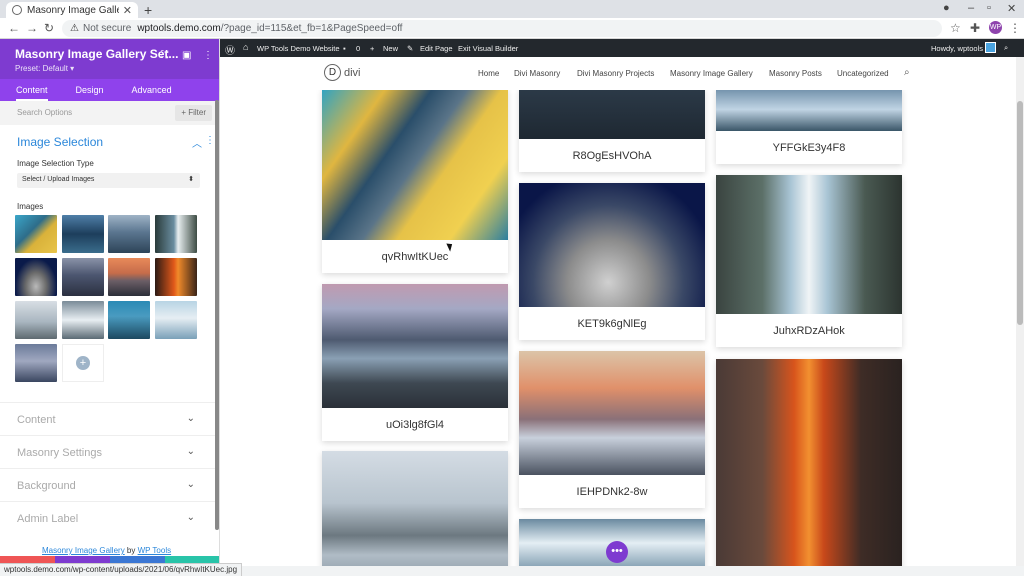  I want to click on search-options-row: Search Options + Filter, so click(109, 113).